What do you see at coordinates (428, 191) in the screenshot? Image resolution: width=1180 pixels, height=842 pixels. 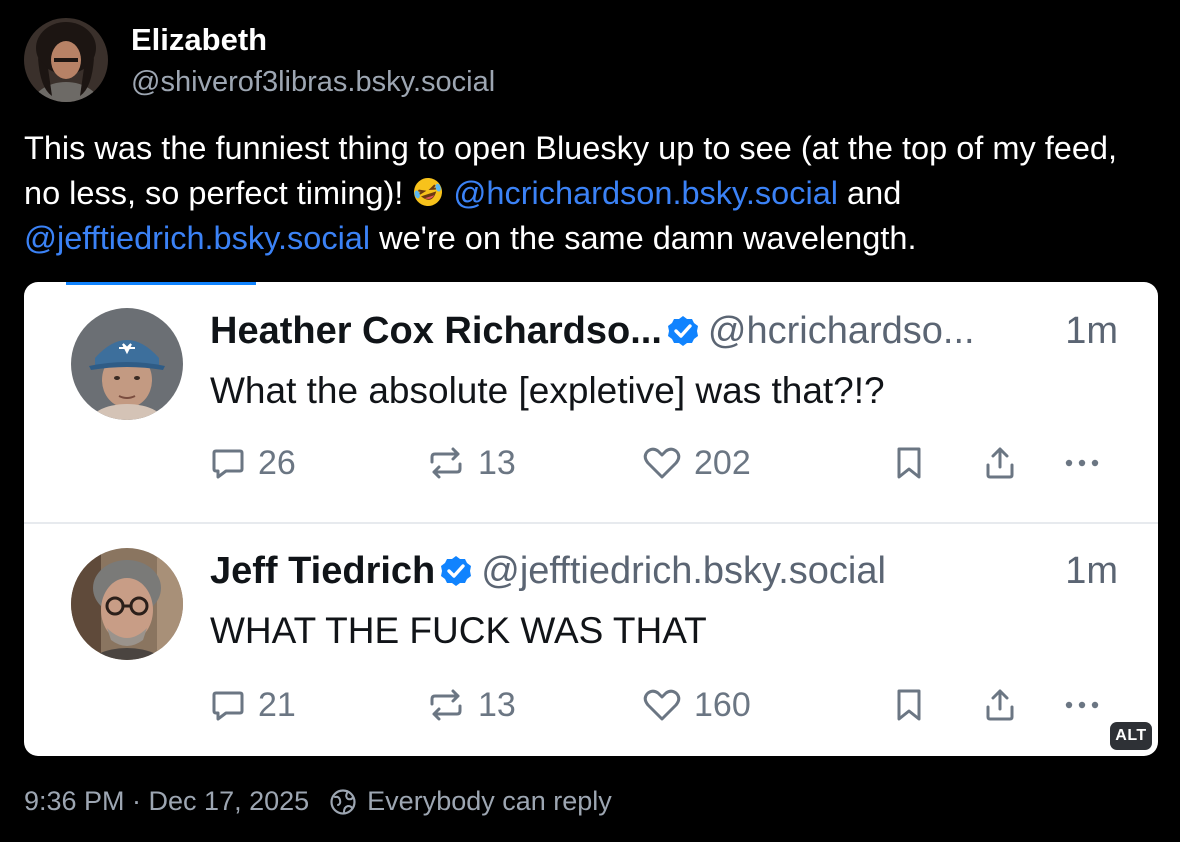 I see `laughing-emoji-icon` at bounding box center [428, 191].